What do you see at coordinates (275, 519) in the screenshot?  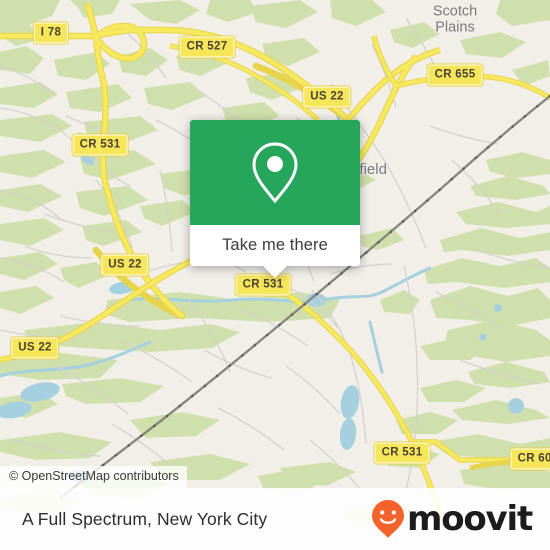 I see `bottom-info-bar: A Full Spectrum, New York City moovit` at bounding box center [275, 519].